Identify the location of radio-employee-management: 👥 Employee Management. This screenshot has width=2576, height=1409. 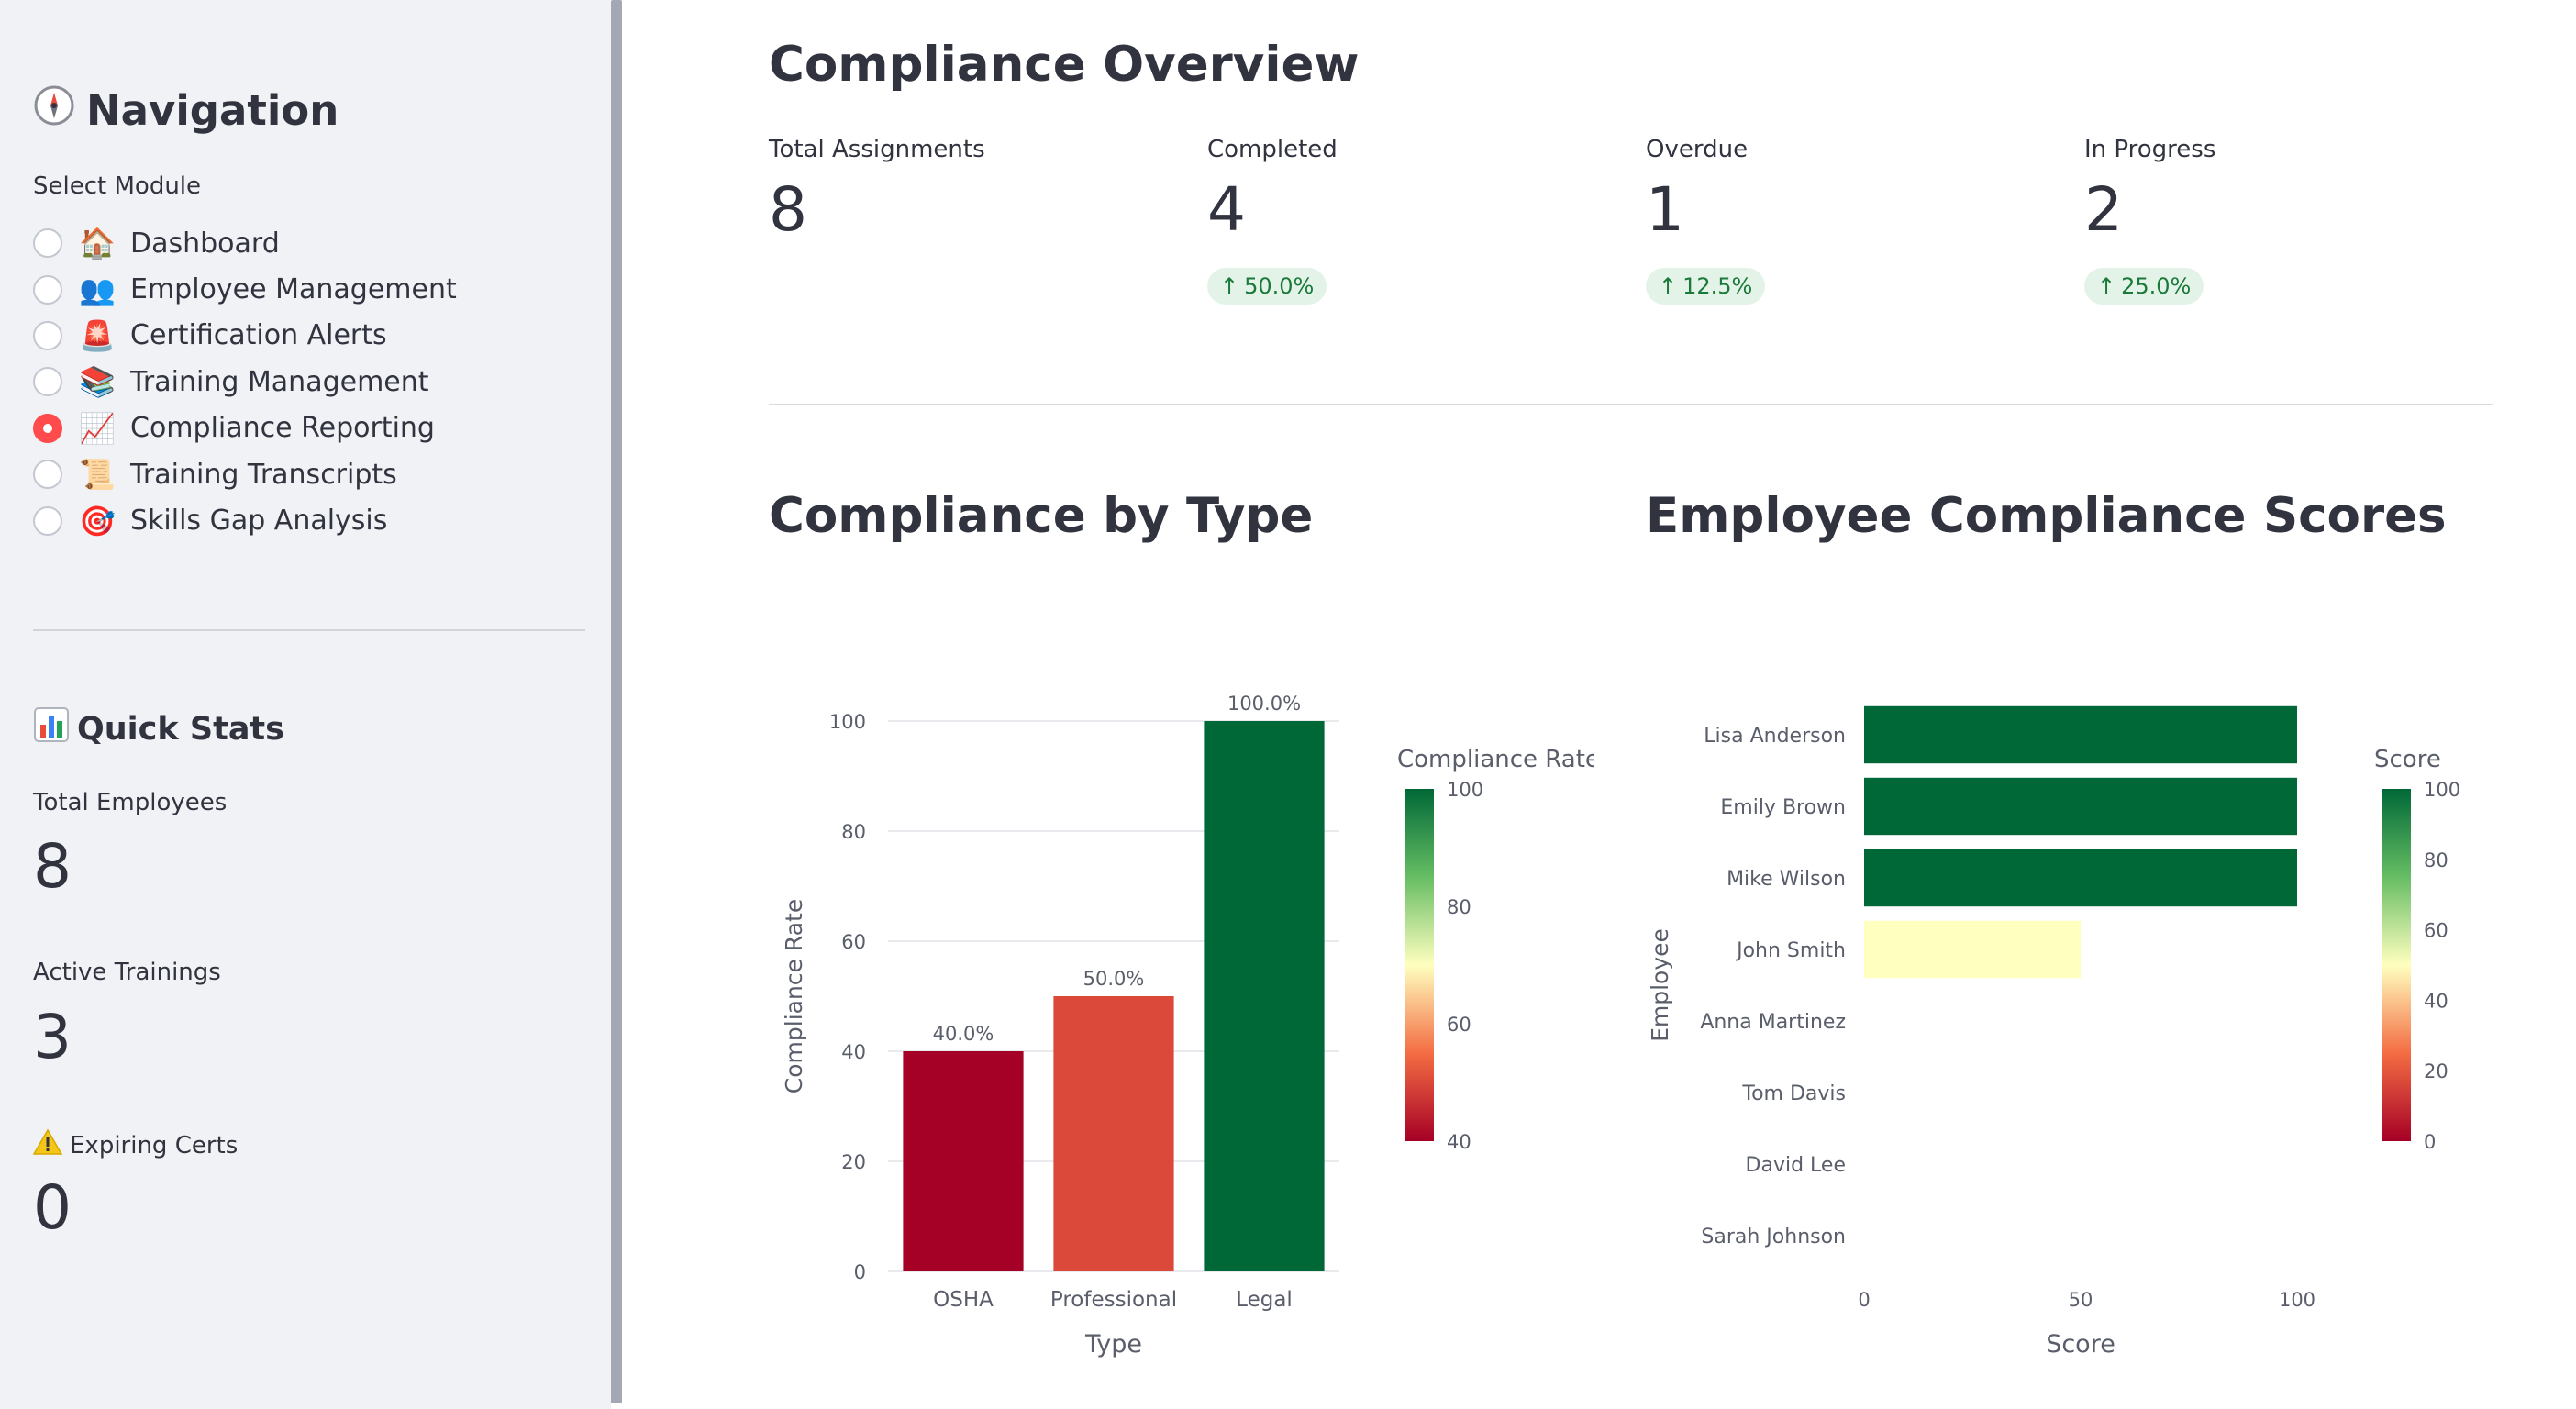
(245, 289).